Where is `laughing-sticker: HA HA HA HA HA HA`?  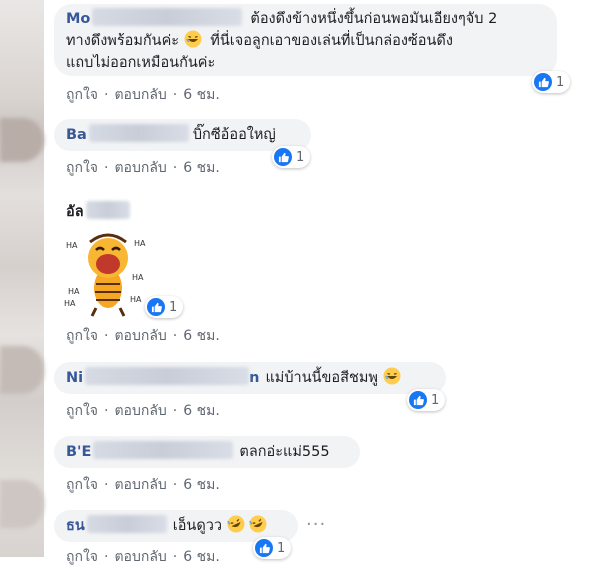
laughing-sticker: HA HA HA HA HA HA is located at coordinates (108, 274).